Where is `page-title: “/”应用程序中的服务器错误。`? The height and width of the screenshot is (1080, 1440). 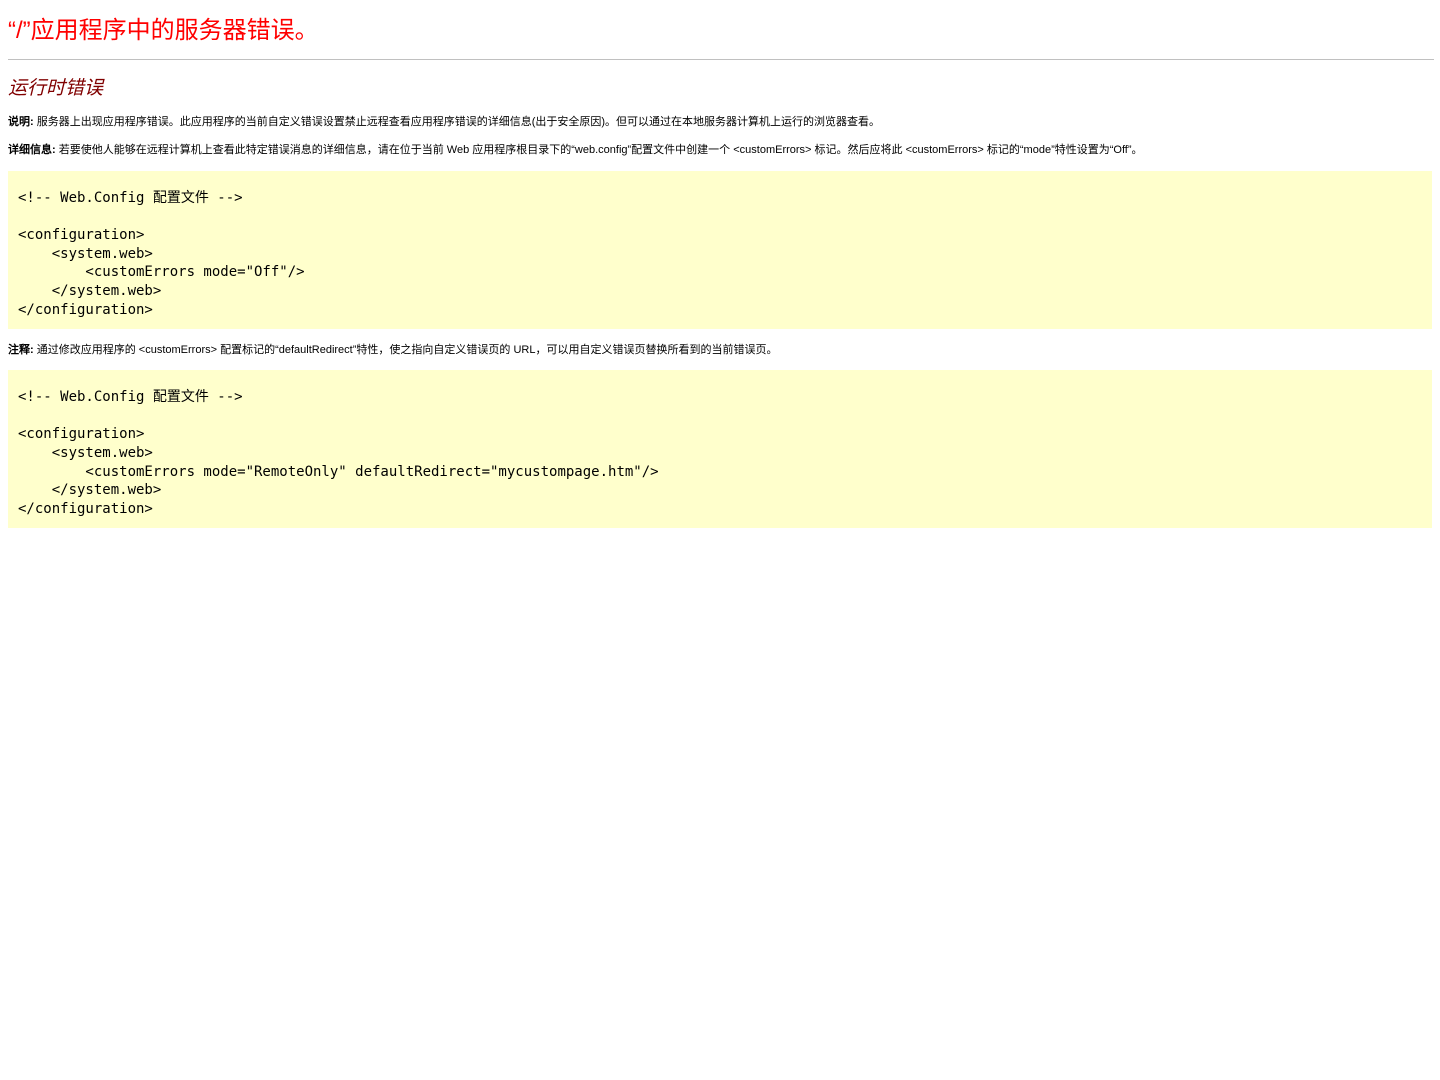
page-title: “/”应用程序中的服务器错误。 is located at coordinates (163, 30).